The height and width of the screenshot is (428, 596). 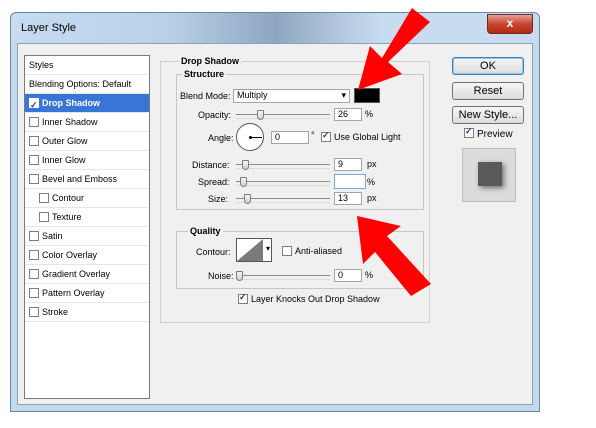 I want to click on angle-label: Angle:, so click(x=221, y=138).